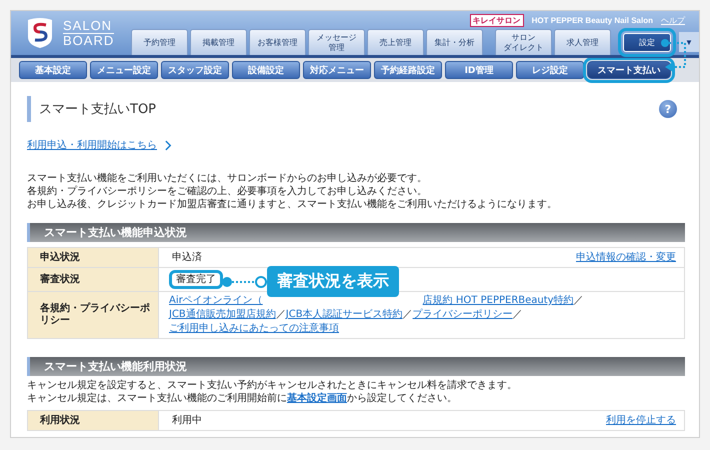 The width and height of the screenshot is (710, 450). I want to click on policy-link: Airペイオンライン（, so click(216, 300).